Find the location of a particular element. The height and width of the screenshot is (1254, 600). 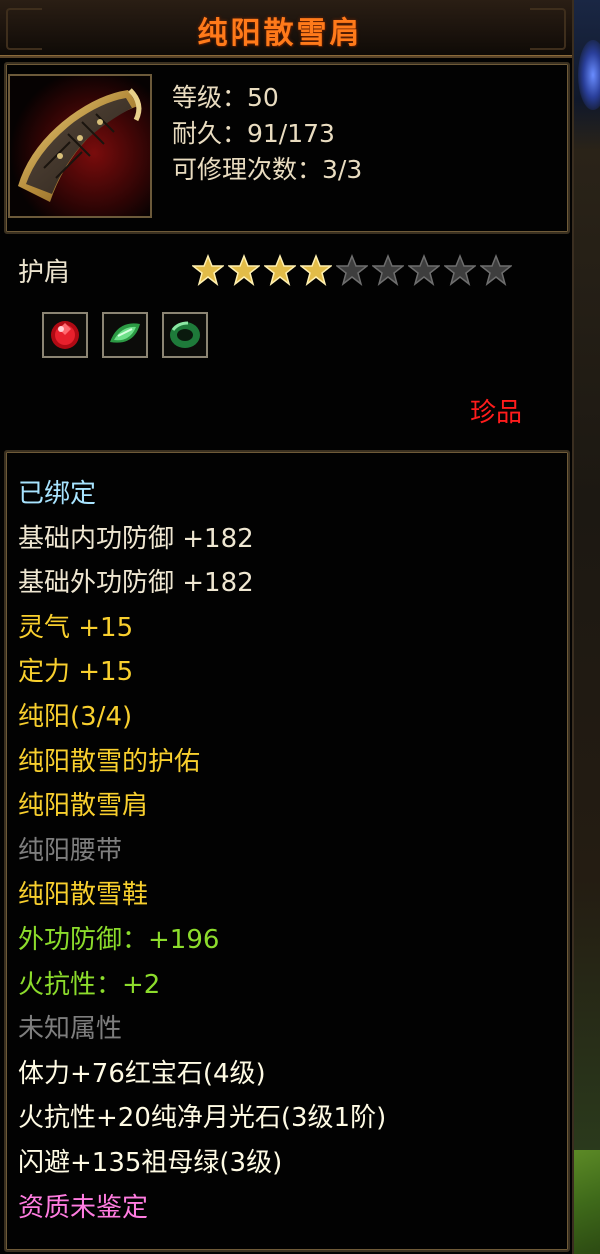

attribute-line: 纯阳(3/4) is located at coordinates (75, 717).